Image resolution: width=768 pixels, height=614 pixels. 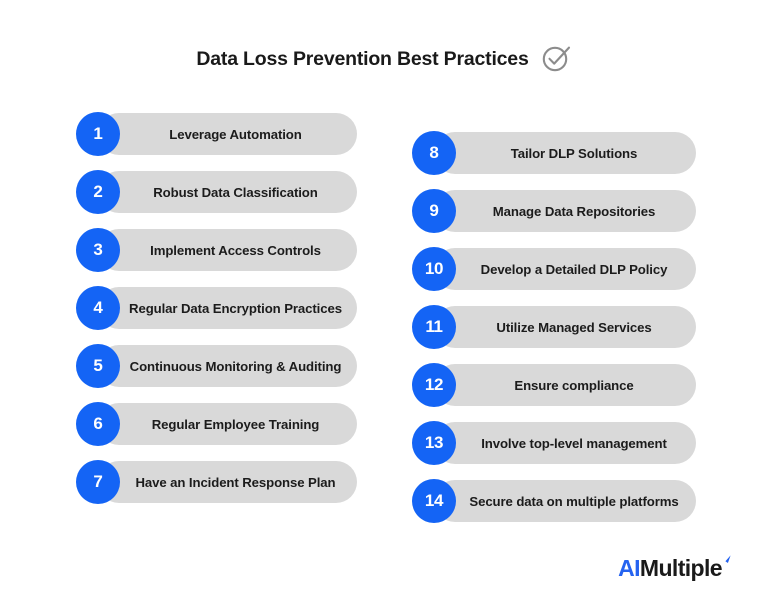 I want to click on practice-number-badge: 11, so click(x=434, y=327).